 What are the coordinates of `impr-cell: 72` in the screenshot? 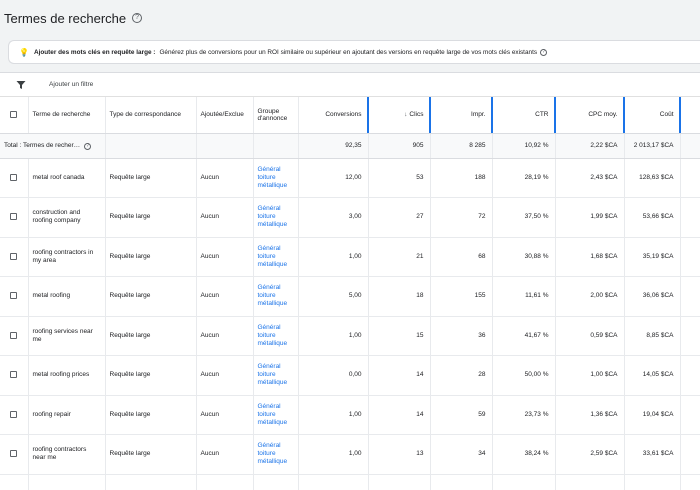 It's located at (482, 217).